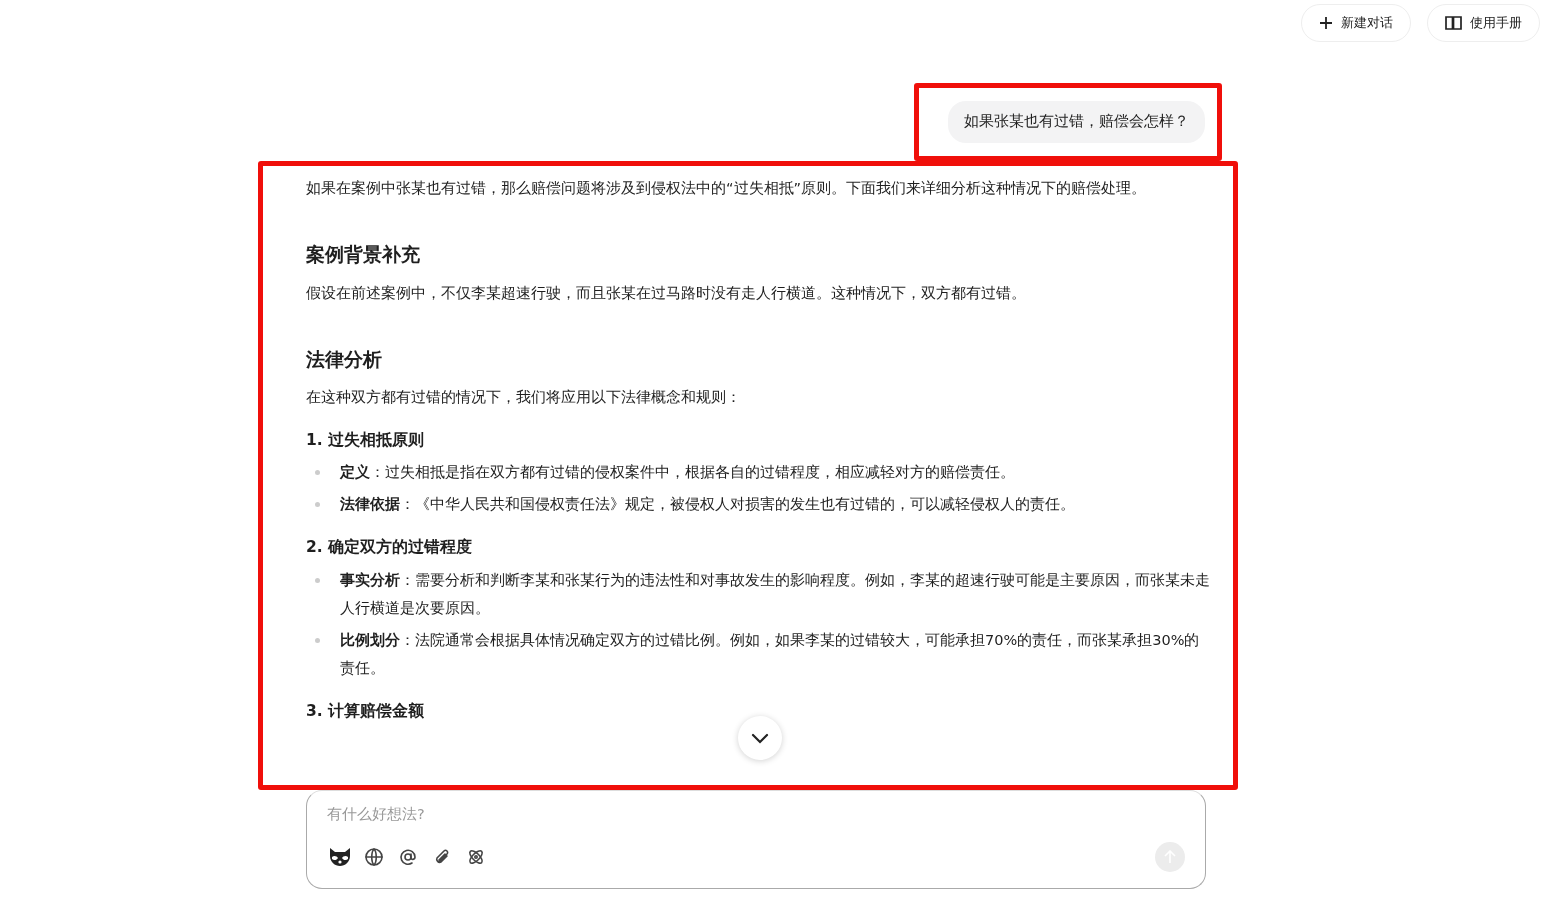 This screenshot has width=1550, height=909. What do you see at coordinates (1076, 122) in the screenshot?
I see `user-message: 如果张某也有过错，赔偿会怎样？` at bounding box center [1076, 122].